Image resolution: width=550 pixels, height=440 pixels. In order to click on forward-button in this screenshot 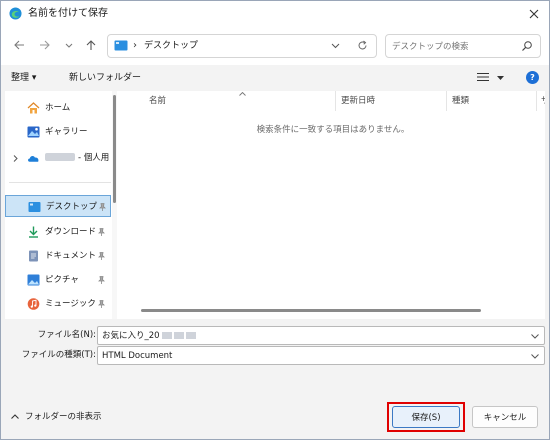, I will do `click(45, 45)`.